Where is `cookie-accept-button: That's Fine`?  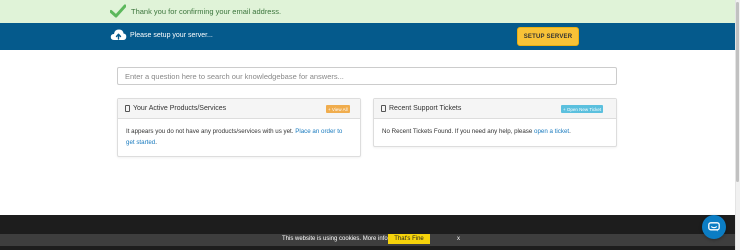 cookie-accept-button: That's Fine is located at coordinates (409, 239).